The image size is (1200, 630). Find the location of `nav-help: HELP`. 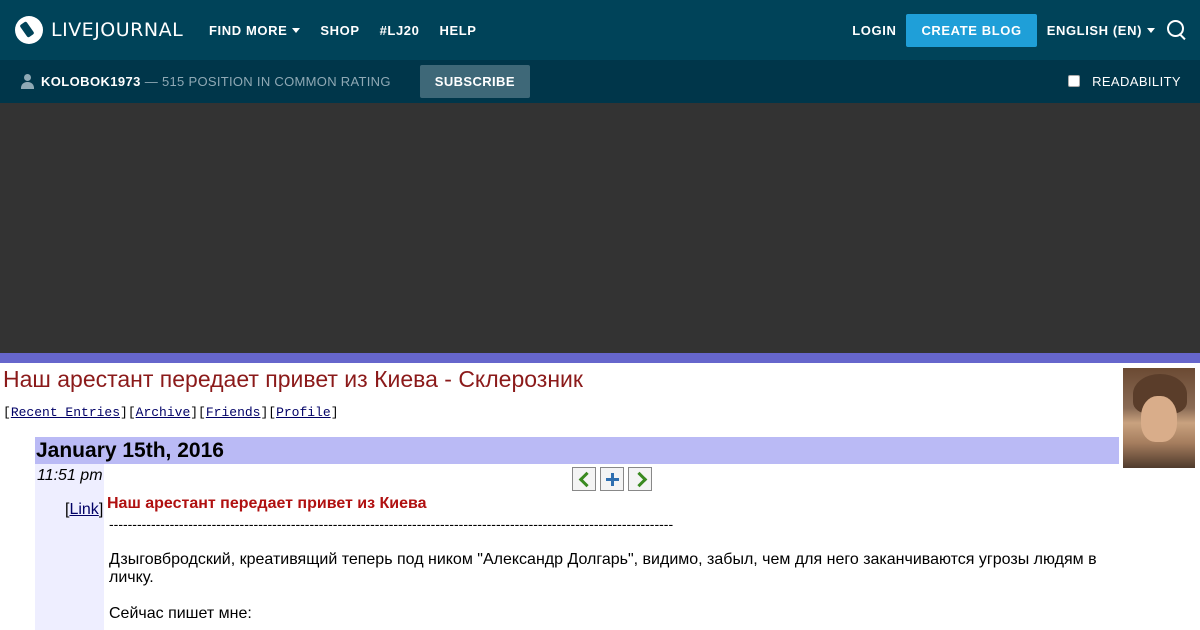

nav-help: HELP is located at coordinates (457, 30).